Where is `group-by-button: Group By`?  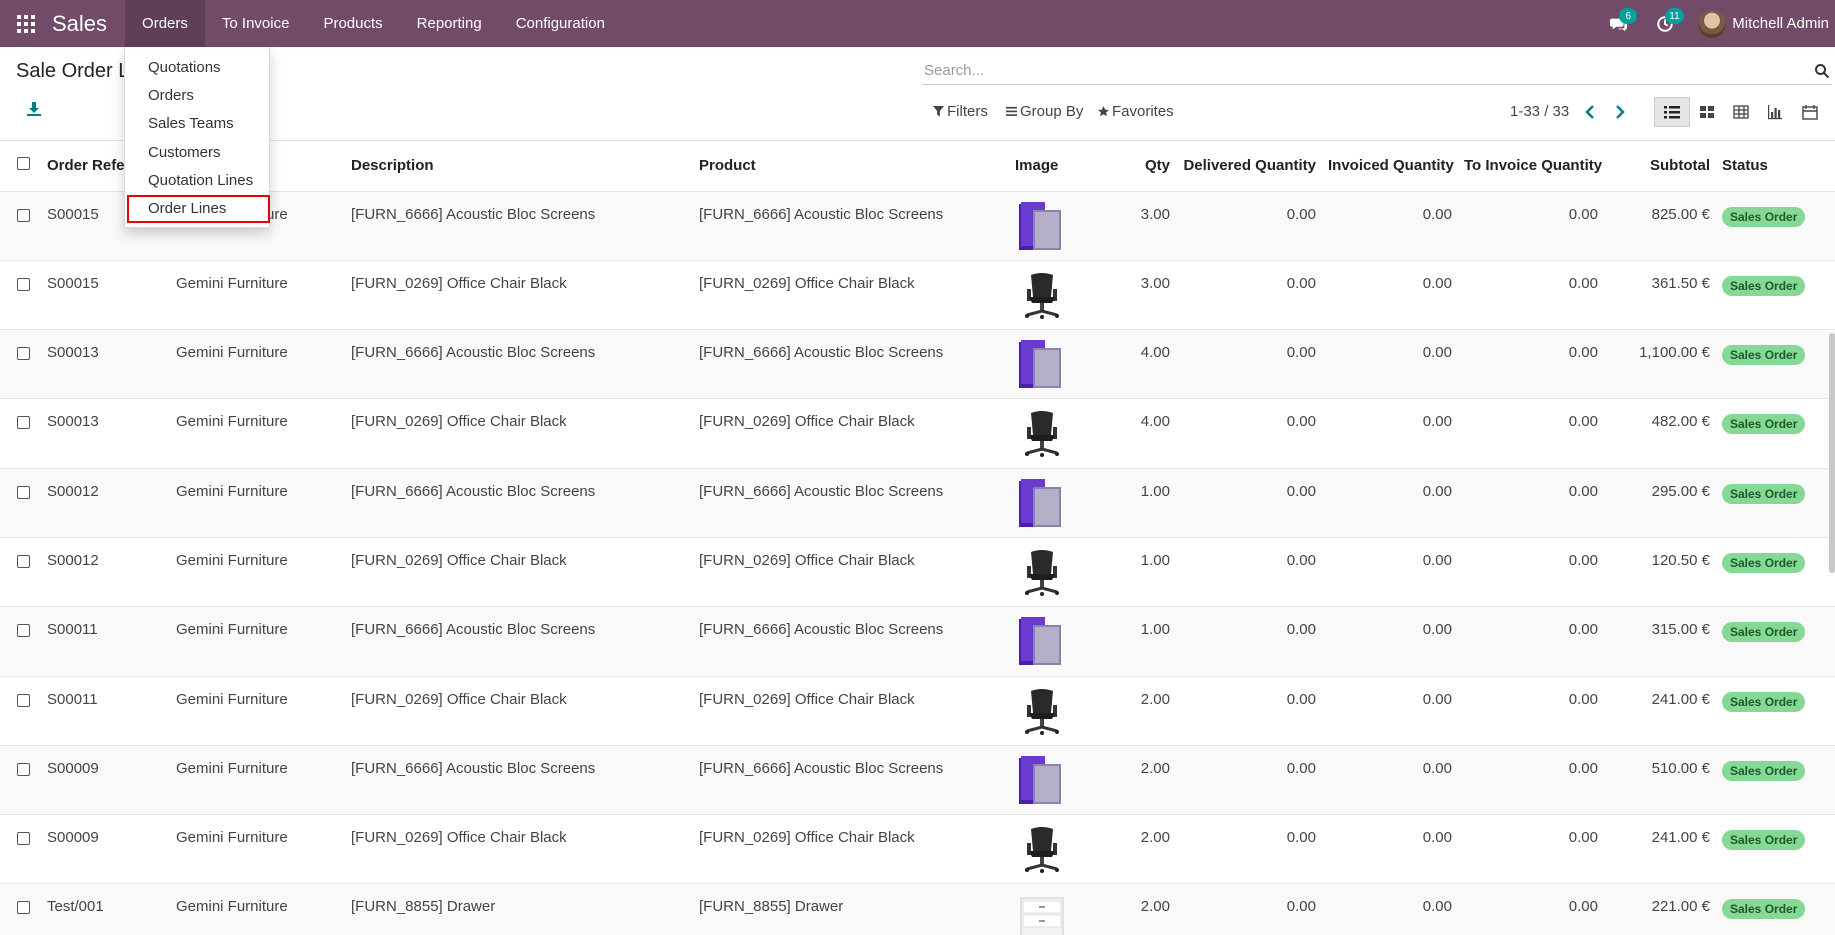
group-by-button: Group By is located at coordinates (1044, 111).